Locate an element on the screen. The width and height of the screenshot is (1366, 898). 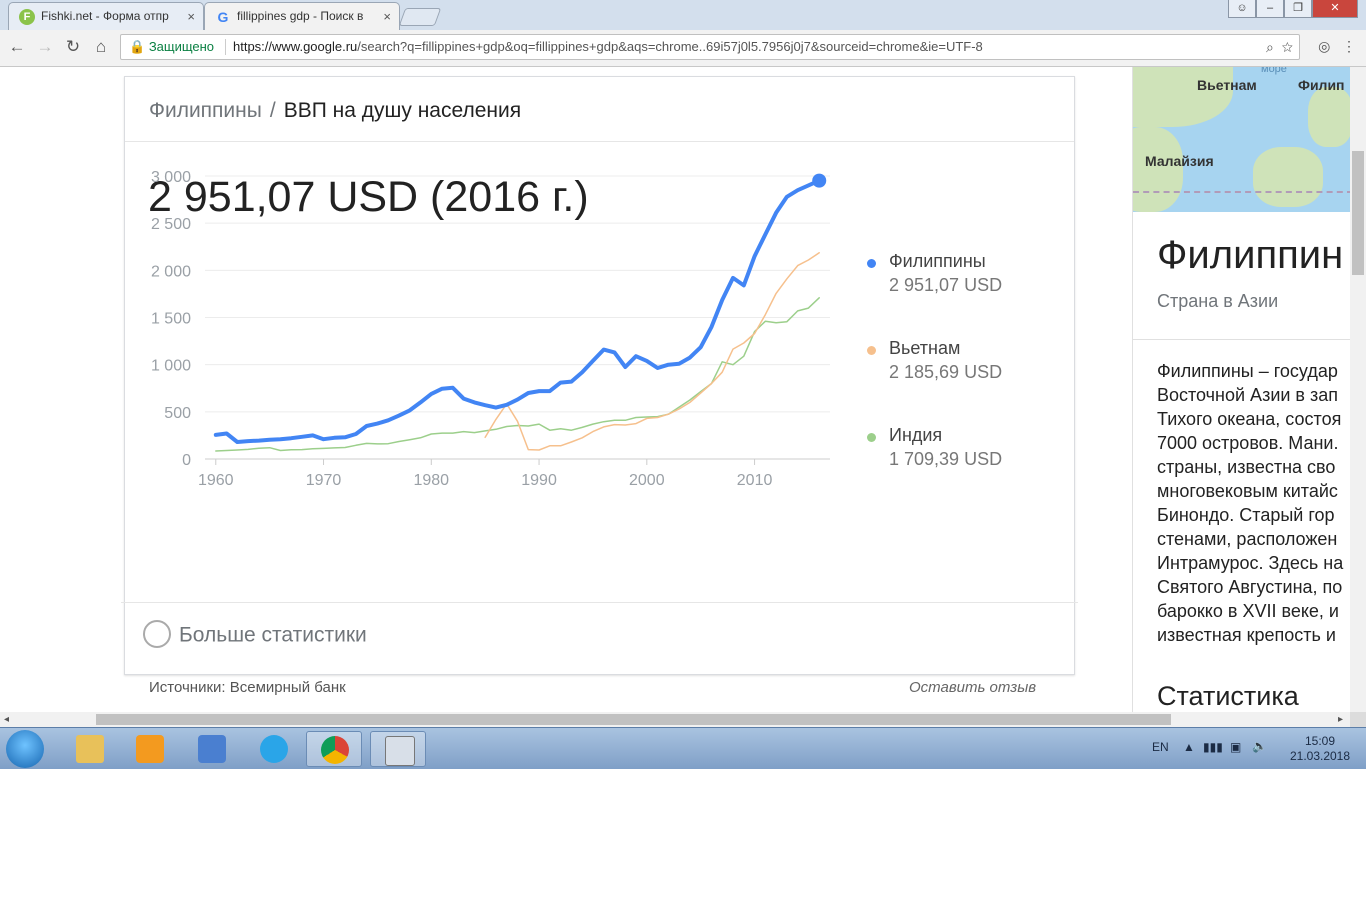
x-tick-label: 1960 is located at coordinates (216, 480).